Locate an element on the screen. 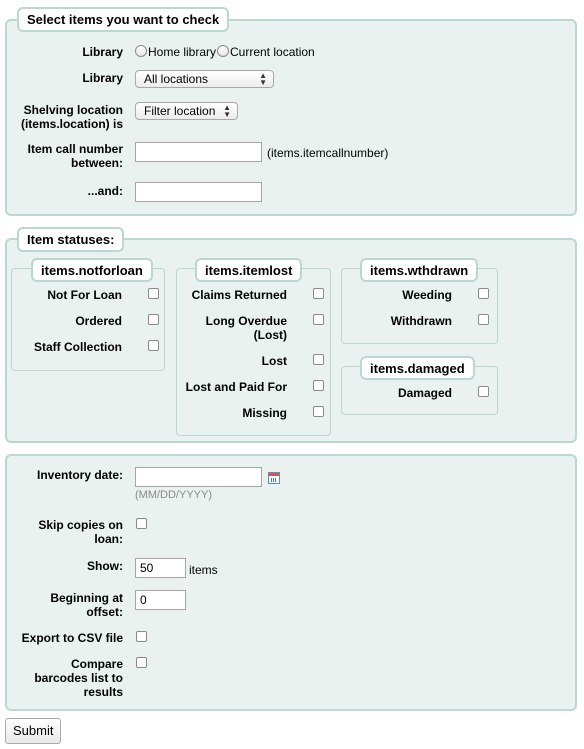 This screenshot has width=584, height=749. callnumber-label: Item call number between: is located at coordinates (75, 156).